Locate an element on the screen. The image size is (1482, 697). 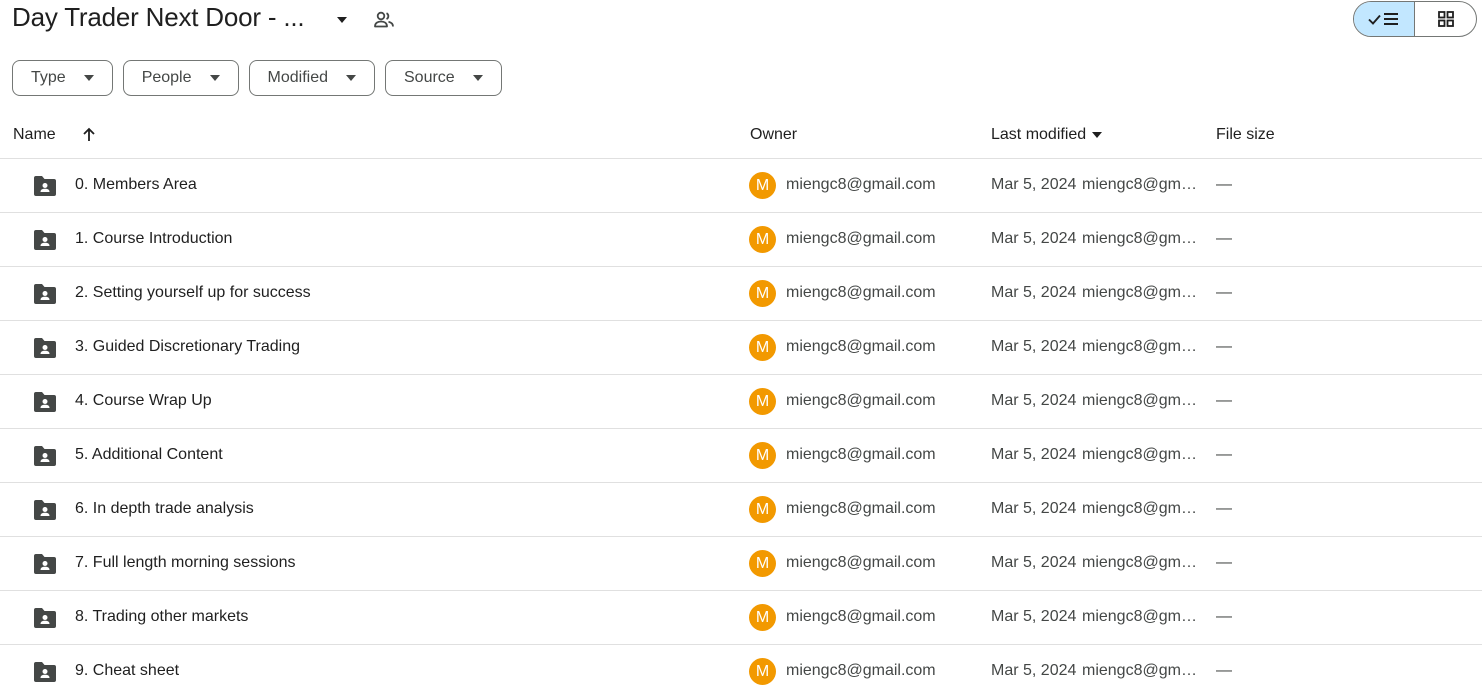
file-name: 0. Members Area is located at coordinates (136, 185).